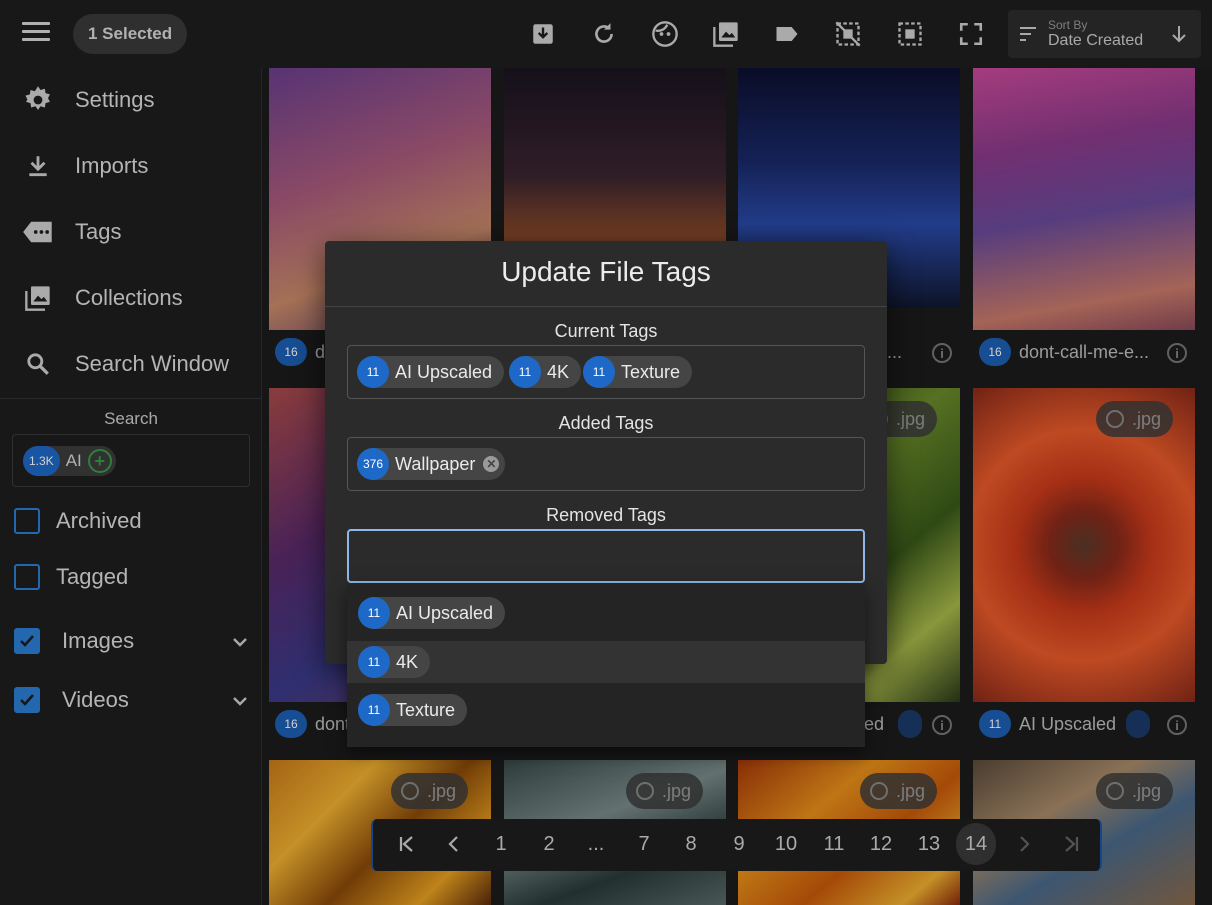 The width and height of the screenshot is (1212, 905). I want to click on dialog-title: Update File Tags, so click(606, 271).